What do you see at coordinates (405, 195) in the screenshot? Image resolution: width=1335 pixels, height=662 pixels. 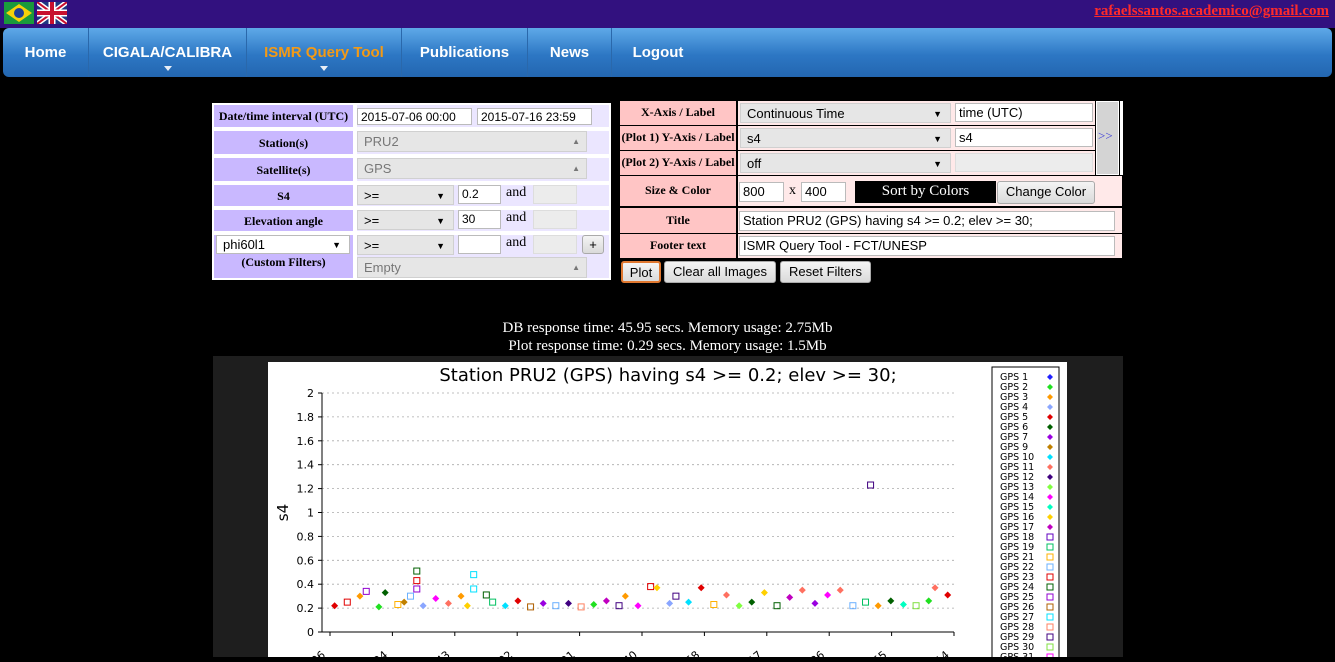 I see `s4-operator-select: >= ▼` at bounding box center [405, 195].